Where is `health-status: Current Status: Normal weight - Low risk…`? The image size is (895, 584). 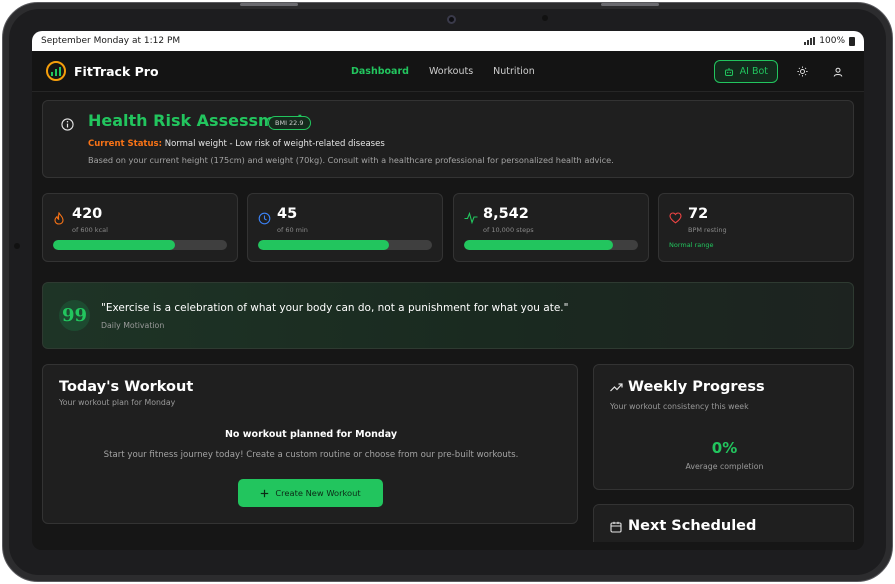
health-status: Current Status: Normal weight - Low risk… is located at coordinates (236, 144).